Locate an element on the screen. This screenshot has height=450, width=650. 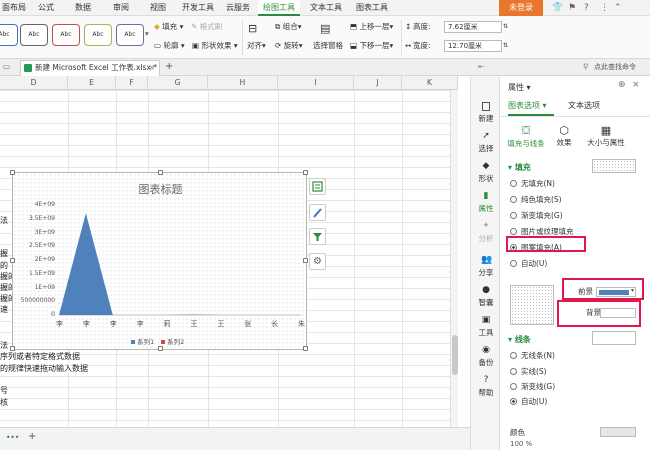
rail-select: ➚ 选择 is located at coordinates (486, 143).